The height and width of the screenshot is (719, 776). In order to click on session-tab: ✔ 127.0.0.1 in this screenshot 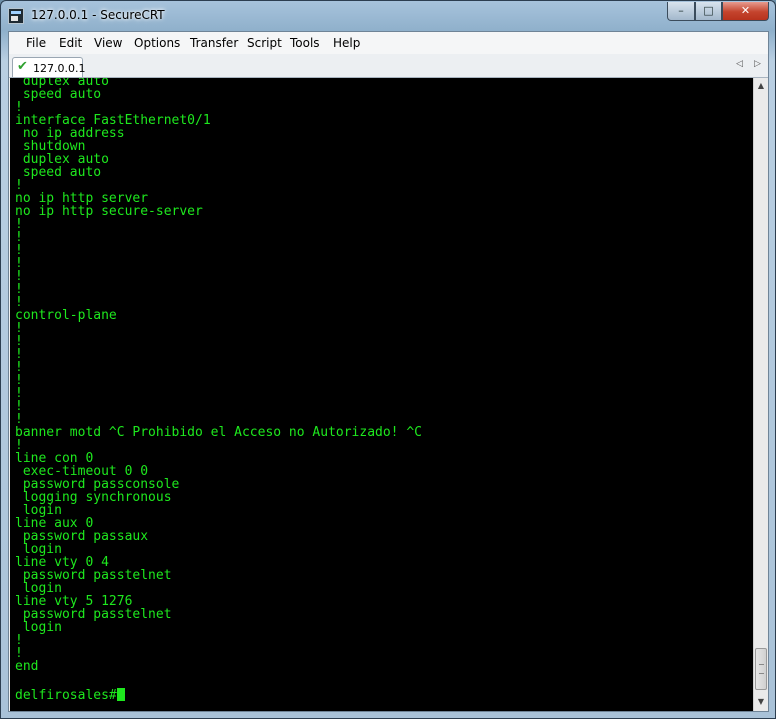, I will do `click(49, 67)`.